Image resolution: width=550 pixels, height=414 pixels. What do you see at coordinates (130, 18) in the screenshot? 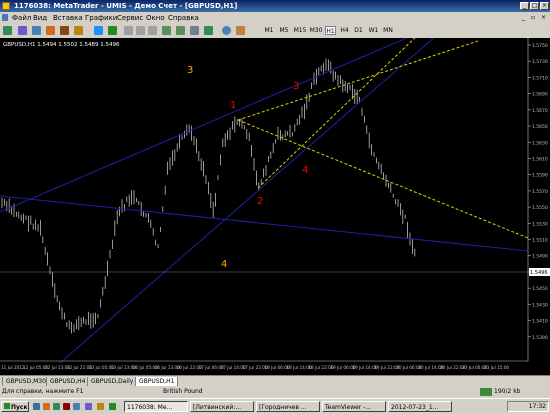
I see `menu-tools: Сервис` at bounding box center [130, 18].